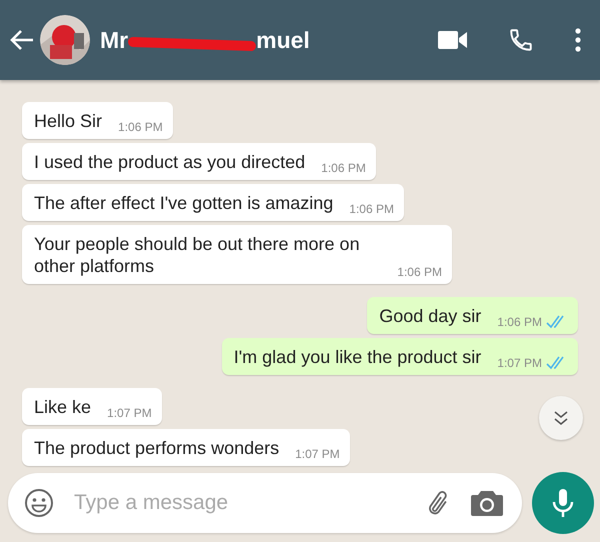 This screenshot has width=600, height=542. I want to click on message-text: Hello Sir, so click(68, 121).